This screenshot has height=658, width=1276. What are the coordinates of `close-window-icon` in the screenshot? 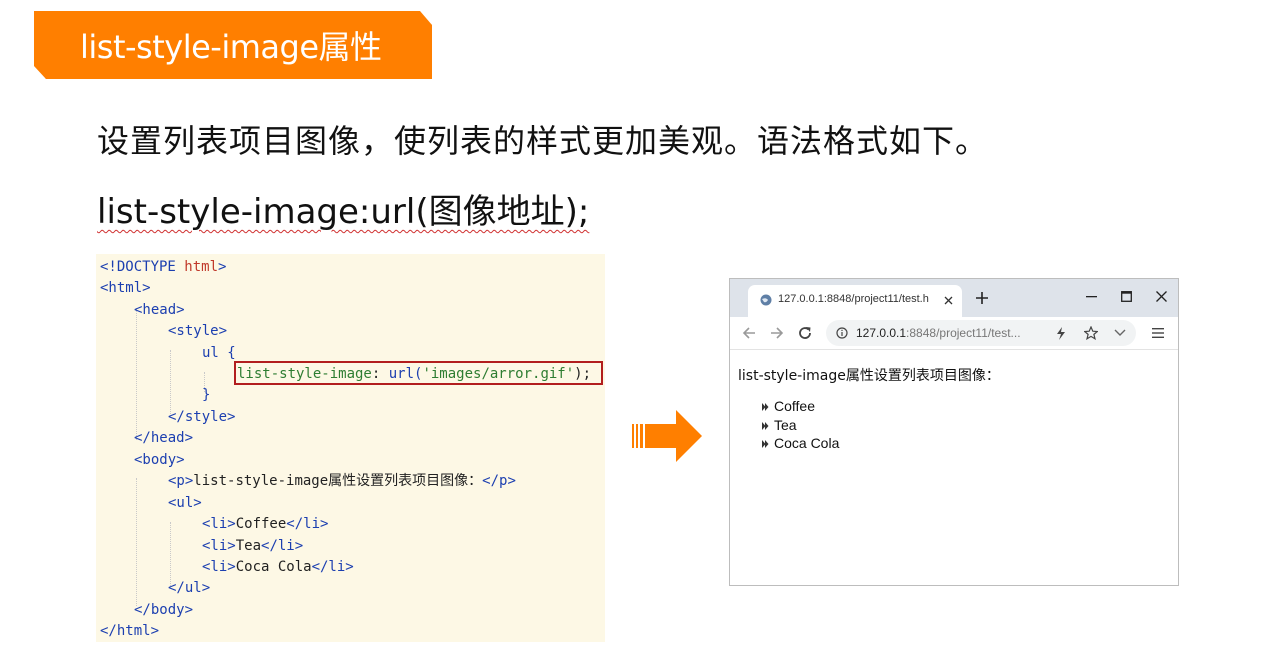 It's located at (1161, 296).